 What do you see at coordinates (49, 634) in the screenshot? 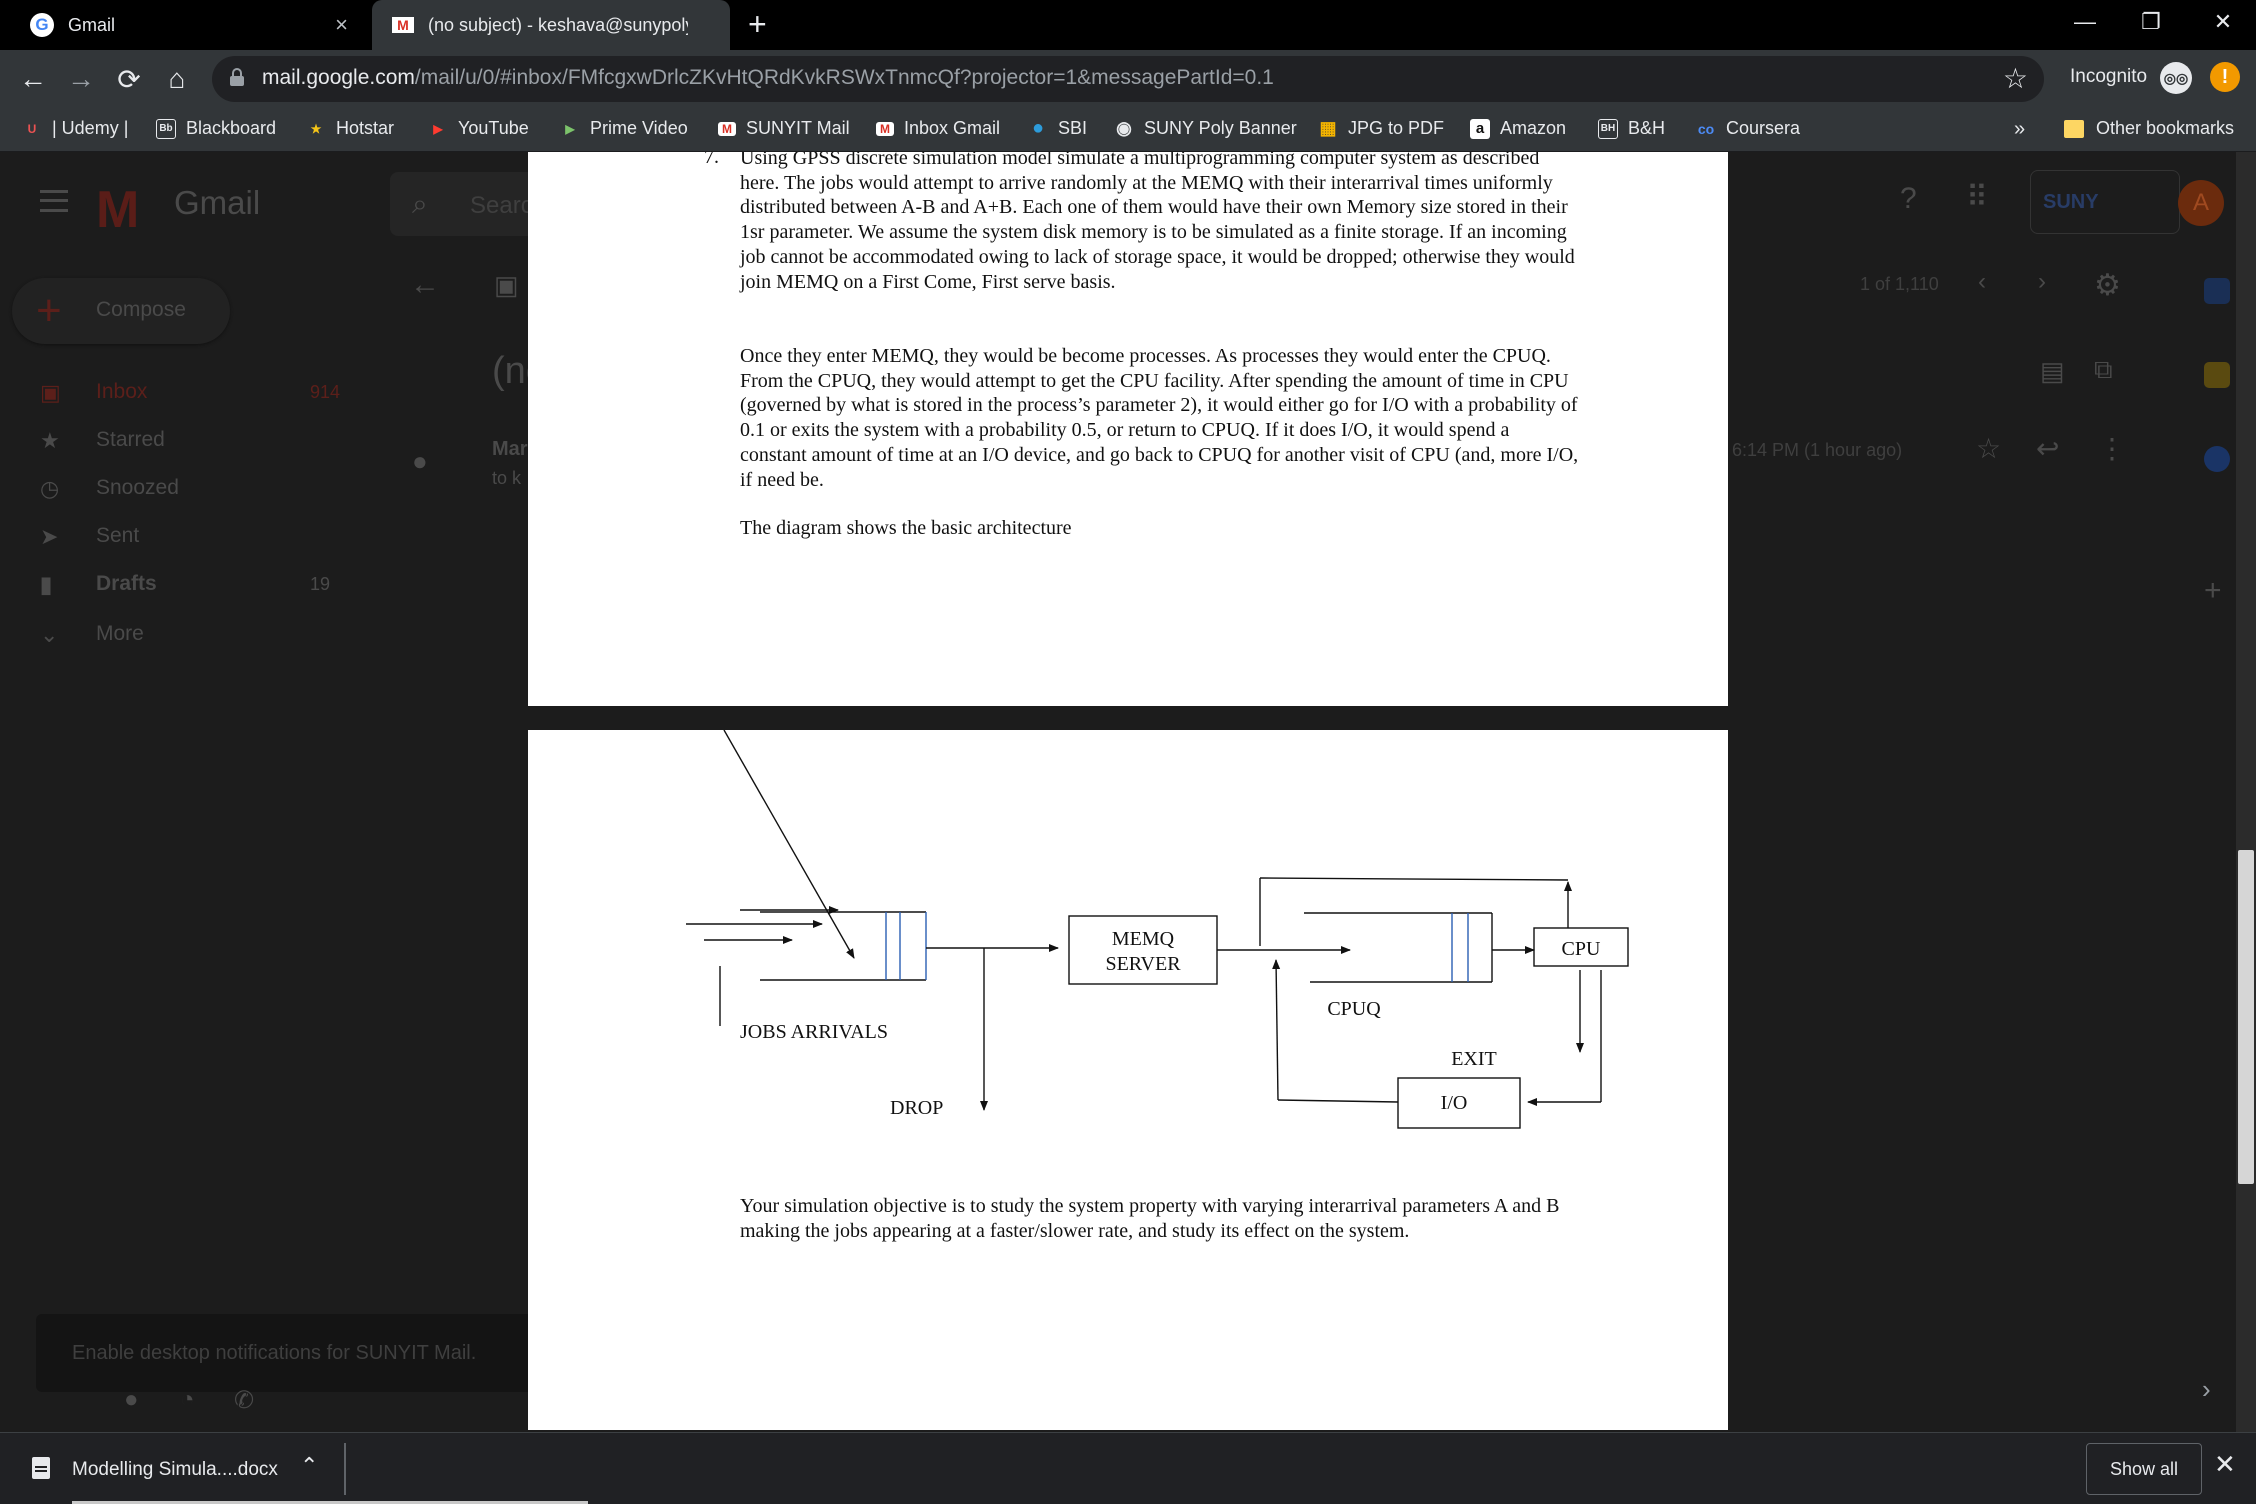
I see `chevron-down-icon: ⌄` at bounding box center [49, 634].